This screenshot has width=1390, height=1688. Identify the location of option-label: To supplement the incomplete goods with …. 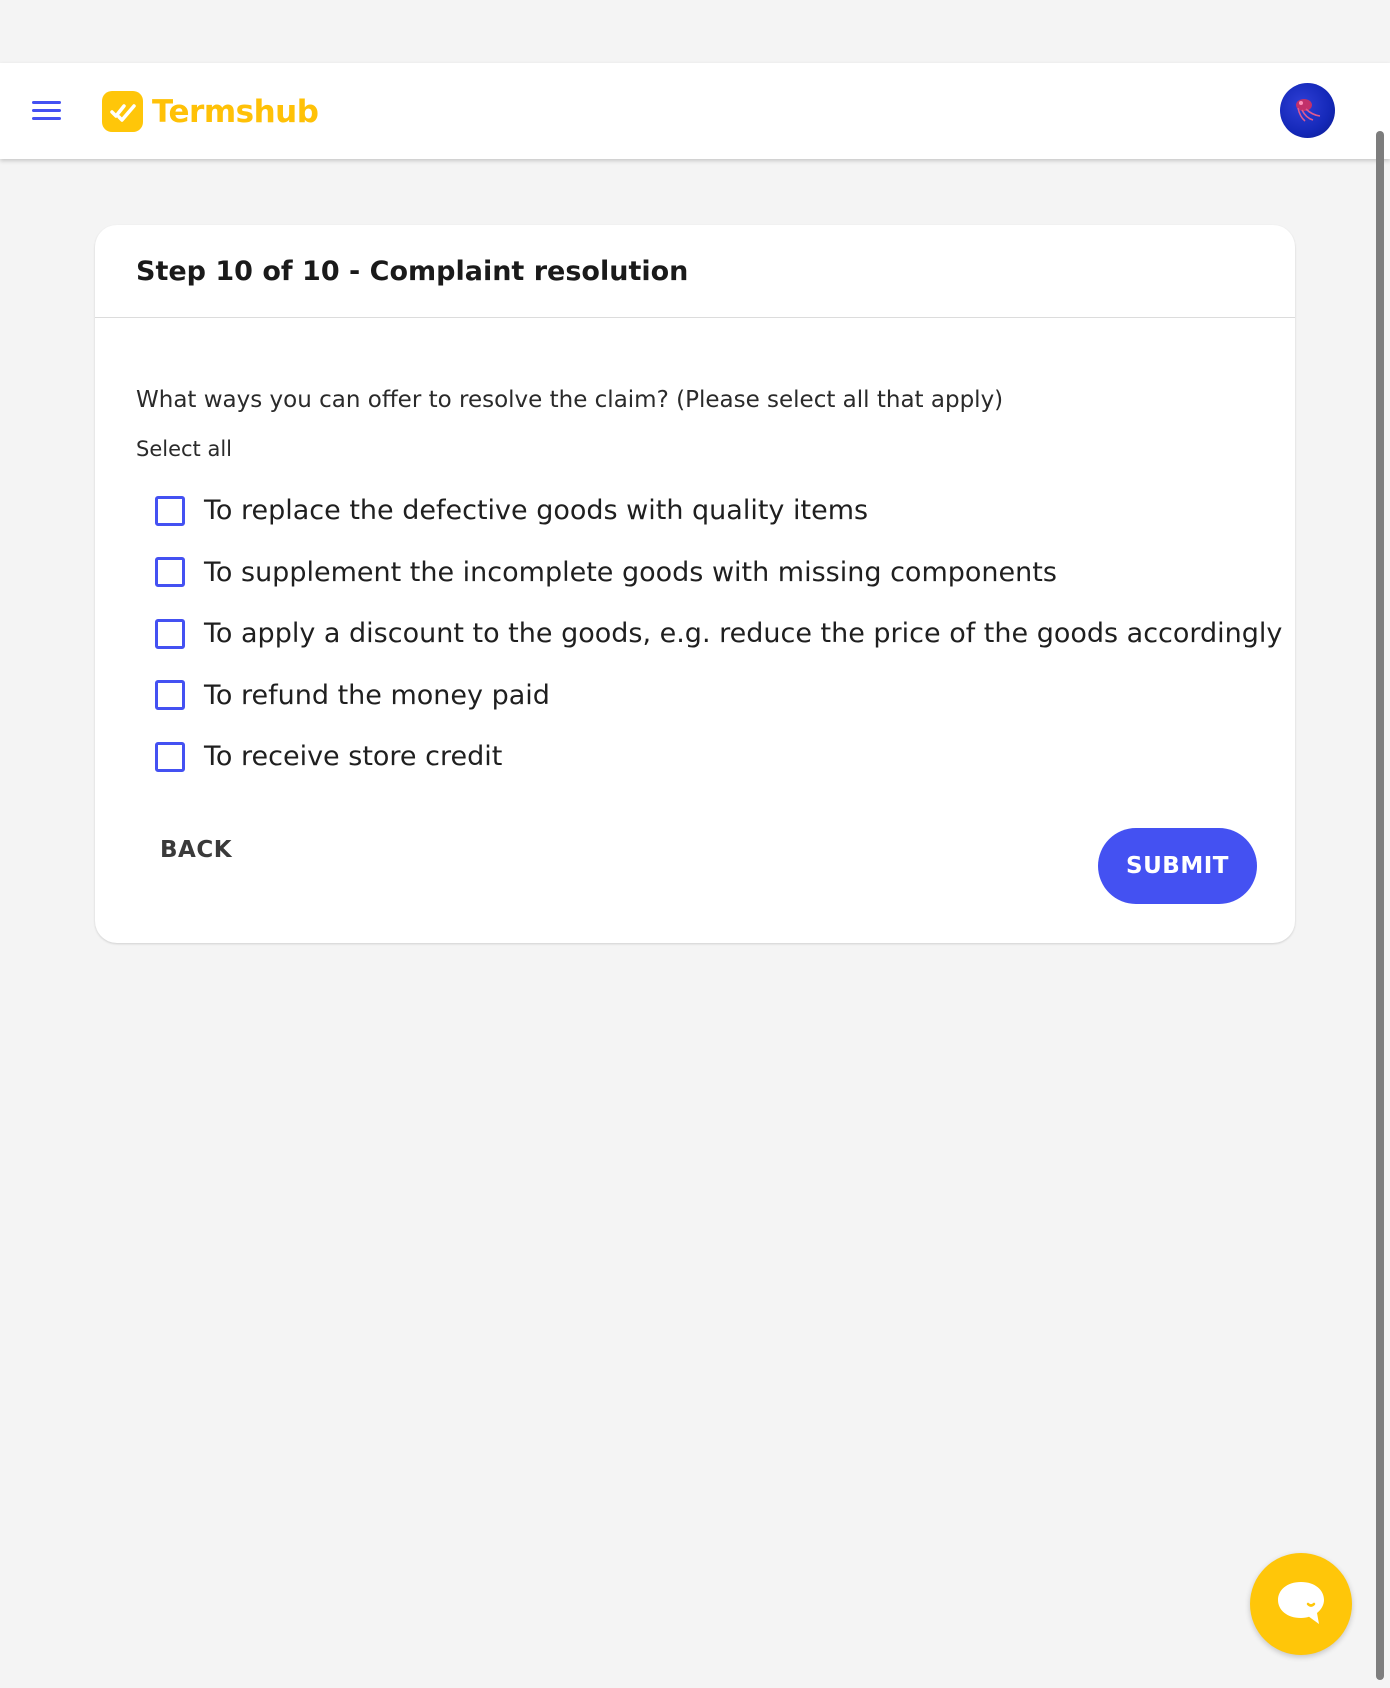
(630, 572).